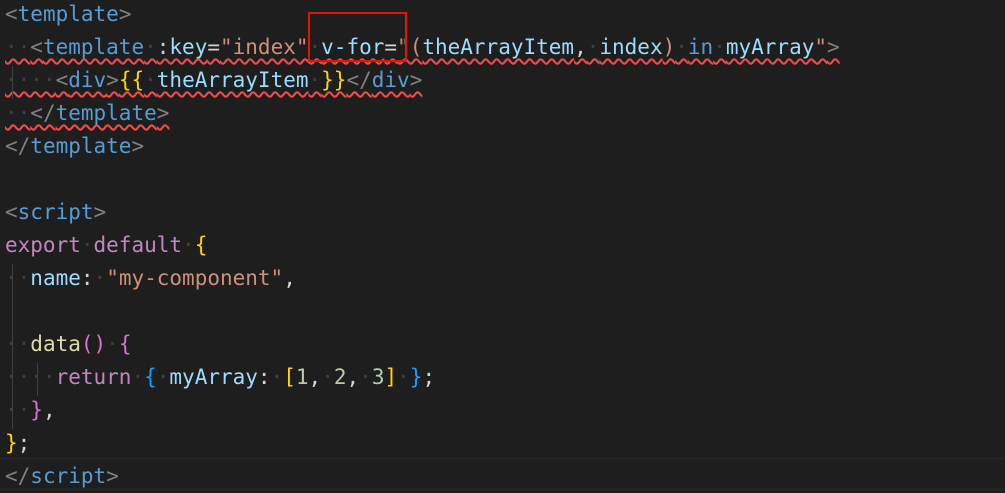 Image resolution: width=1005 pixels, height=493 pixels. Describe the element at coordinates (302, 377) in the screenshot. I see `code-token: 1` at that location.